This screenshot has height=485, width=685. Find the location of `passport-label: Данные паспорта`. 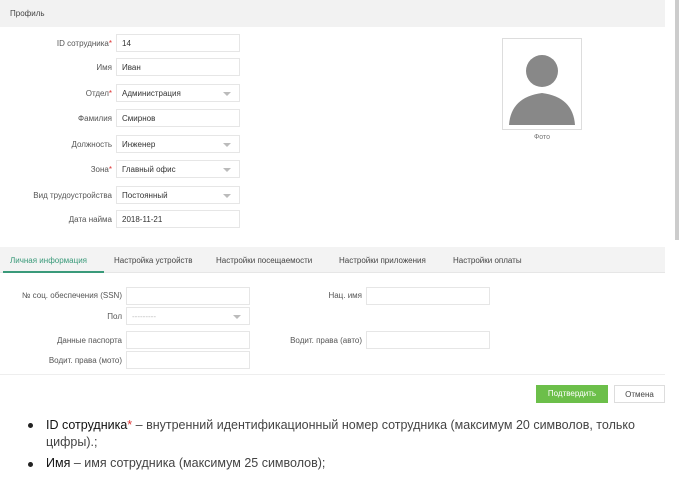

passport-label: Данные паспорта is located at coordinates (89, 340).